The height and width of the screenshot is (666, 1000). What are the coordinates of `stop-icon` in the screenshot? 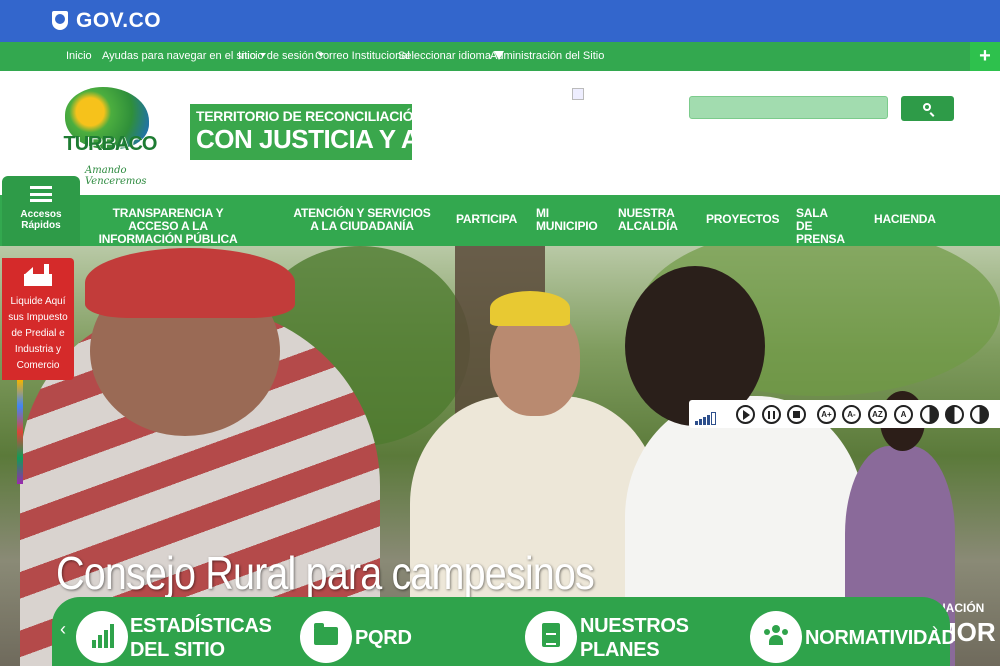 It's located at (796, 414).